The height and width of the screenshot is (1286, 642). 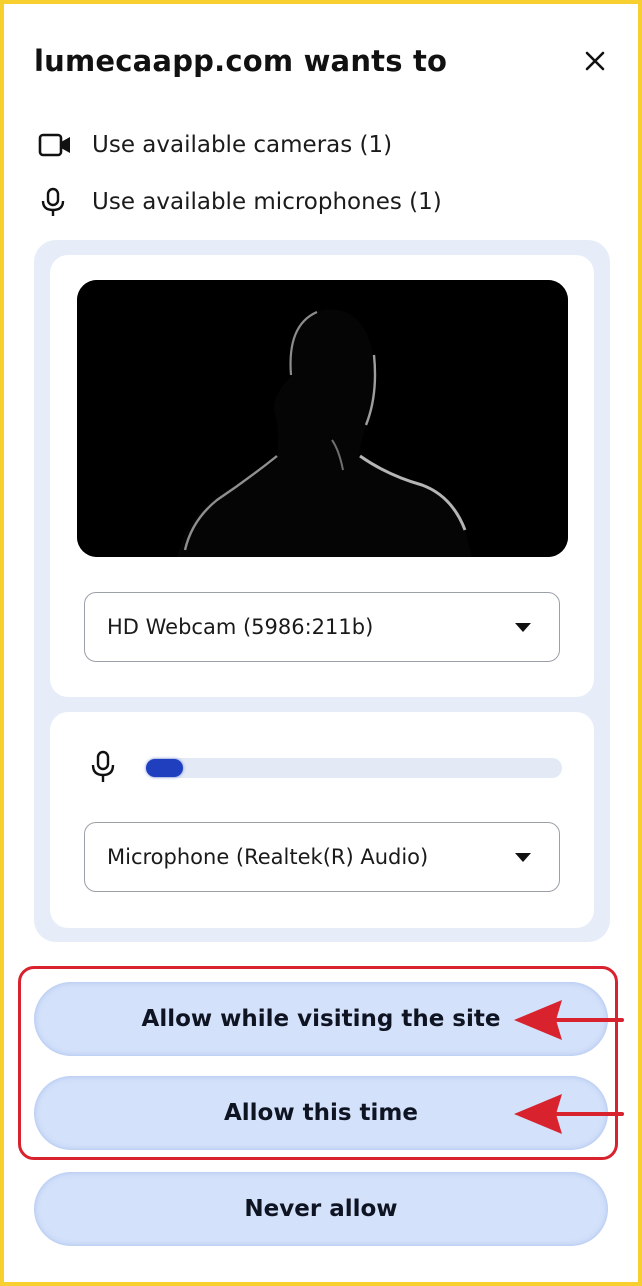 What do you see at coordinates (354, 768) in the screenshot?
I see `microphone-level-meter` at bounding box center [354, 768].